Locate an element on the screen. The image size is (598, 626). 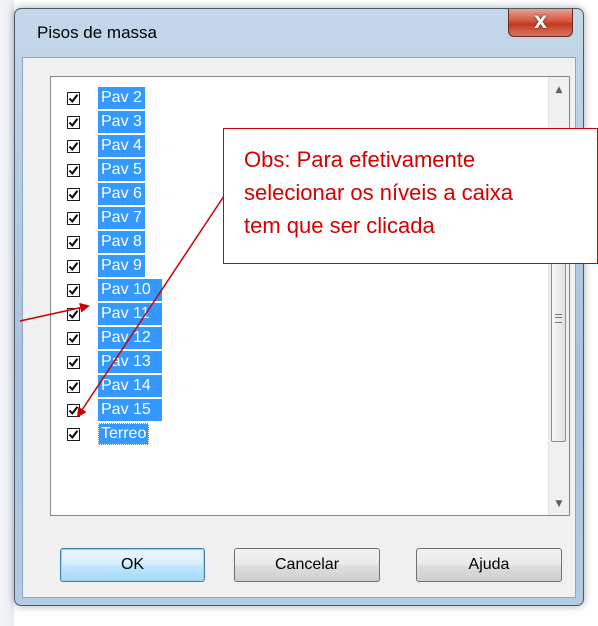
annotation-line-3: tem que ser clicada is located at coordinates (339, 225).